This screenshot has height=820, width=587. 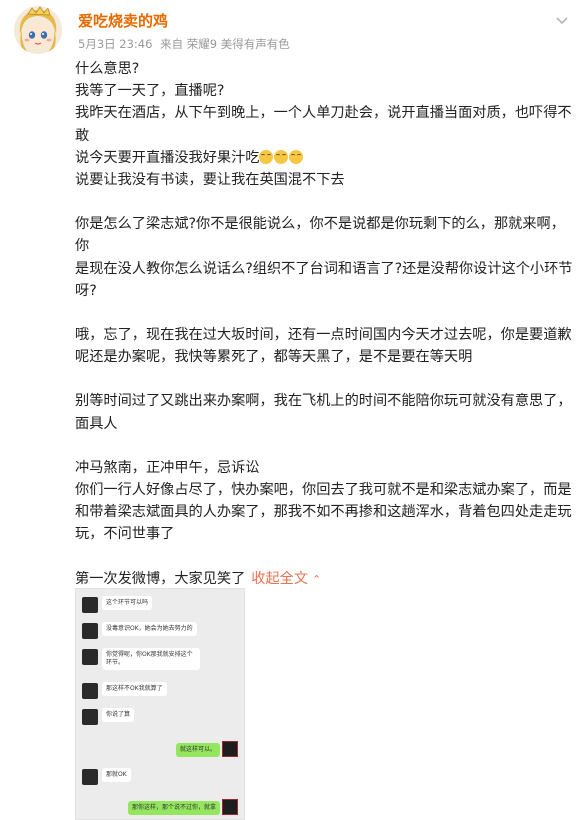 I want to click on post-line: 你是怎么了梁志斌?你不是很能说么，你不是说都是你玩剩下的么，那就来啊，你, so click(x=320, y=235).